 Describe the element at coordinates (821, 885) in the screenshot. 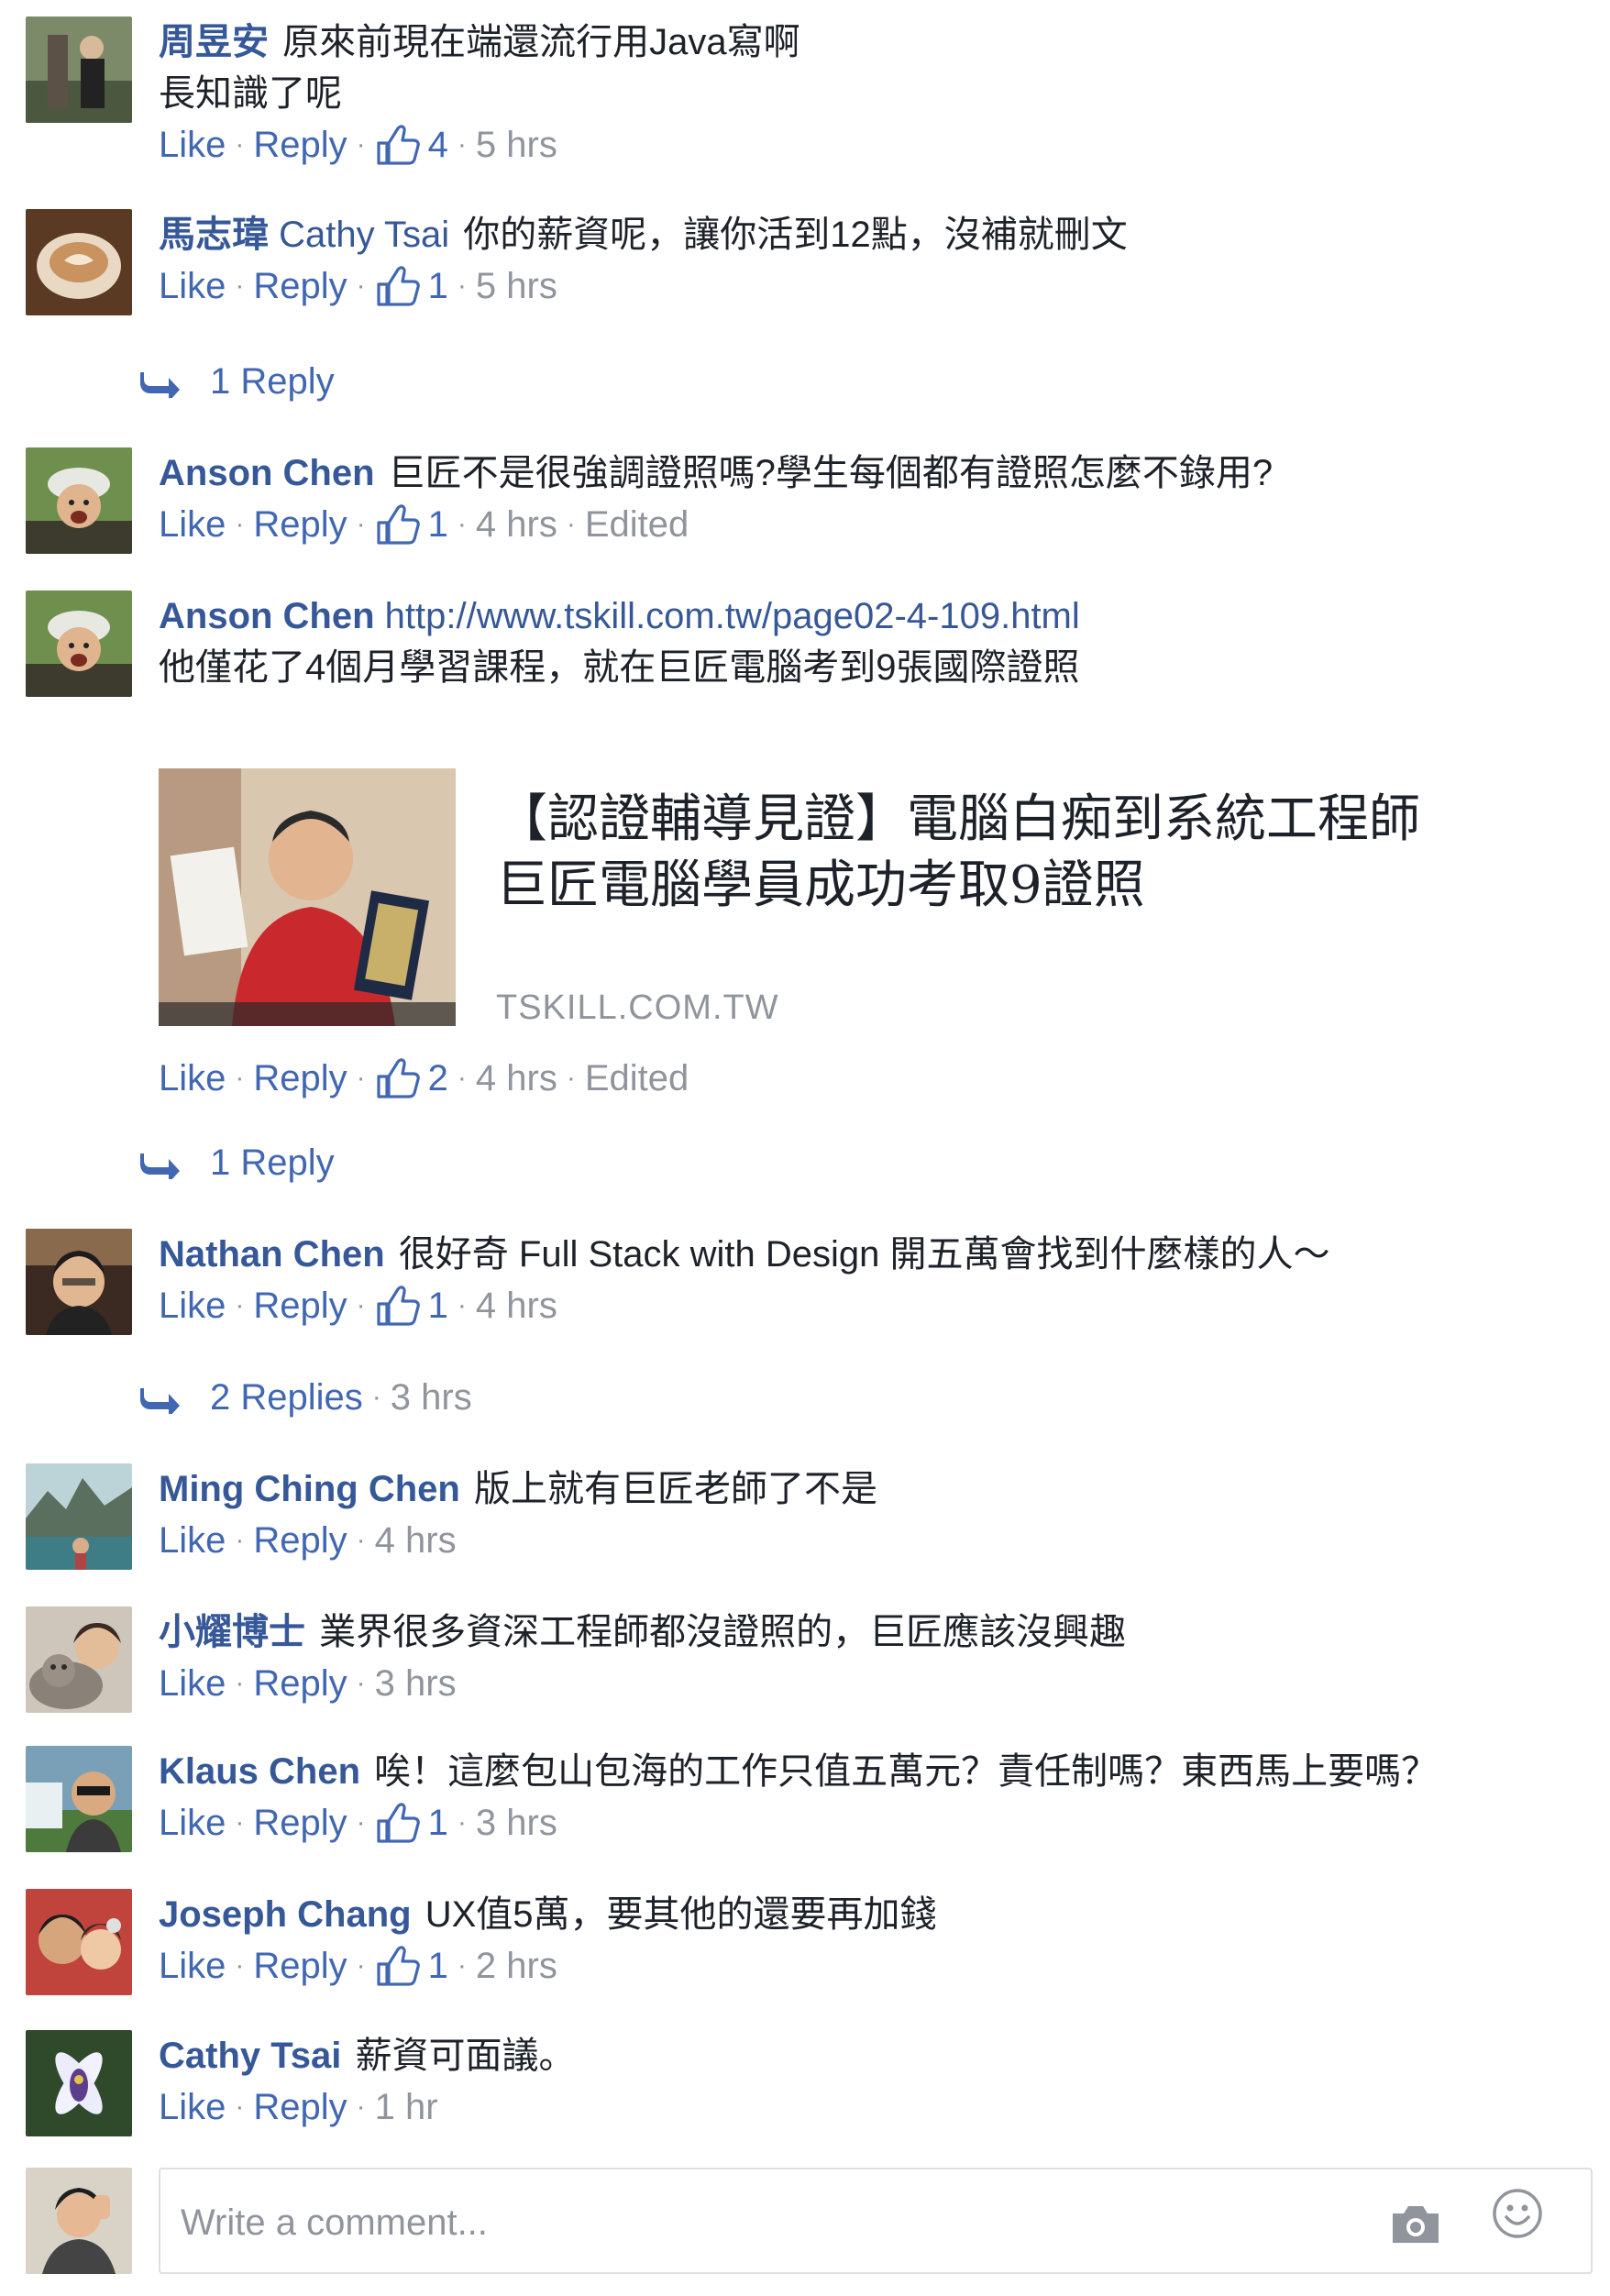

I see `title-line: 巨匠電腦學員成功考取9證照` at that location.